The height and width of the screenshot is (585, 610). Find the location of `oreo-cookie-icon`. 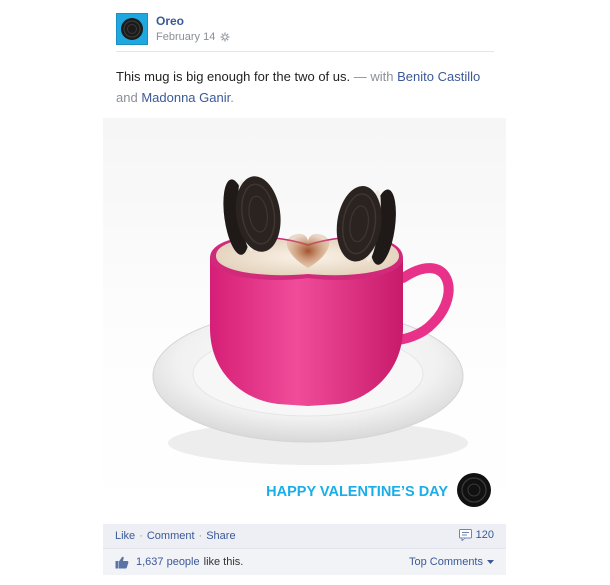

oreo-cookie-icon is located at coordinates (132, 29).